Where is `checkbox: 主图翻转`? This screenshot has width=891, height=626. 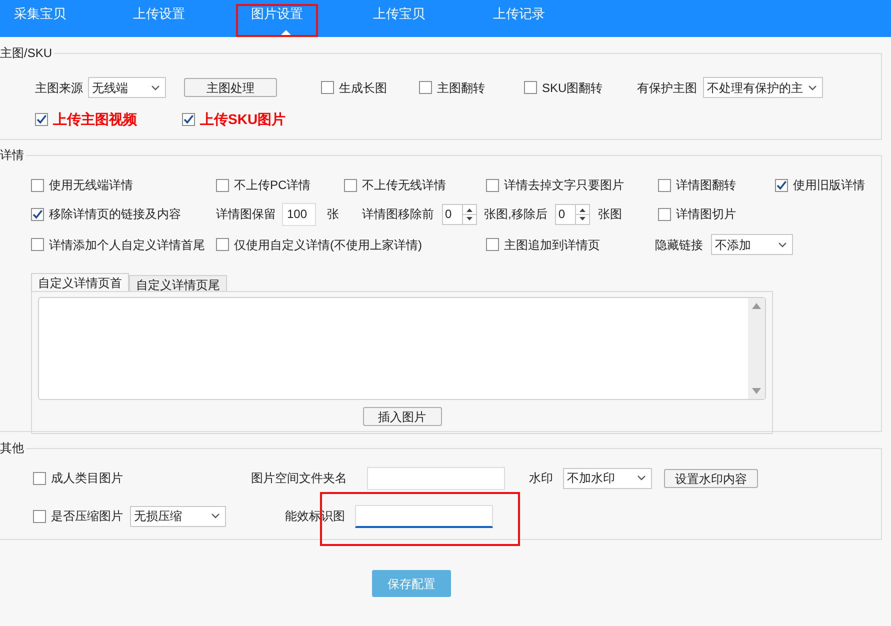 checkbox: 主图翻转 is located at coordinates (452, 87).